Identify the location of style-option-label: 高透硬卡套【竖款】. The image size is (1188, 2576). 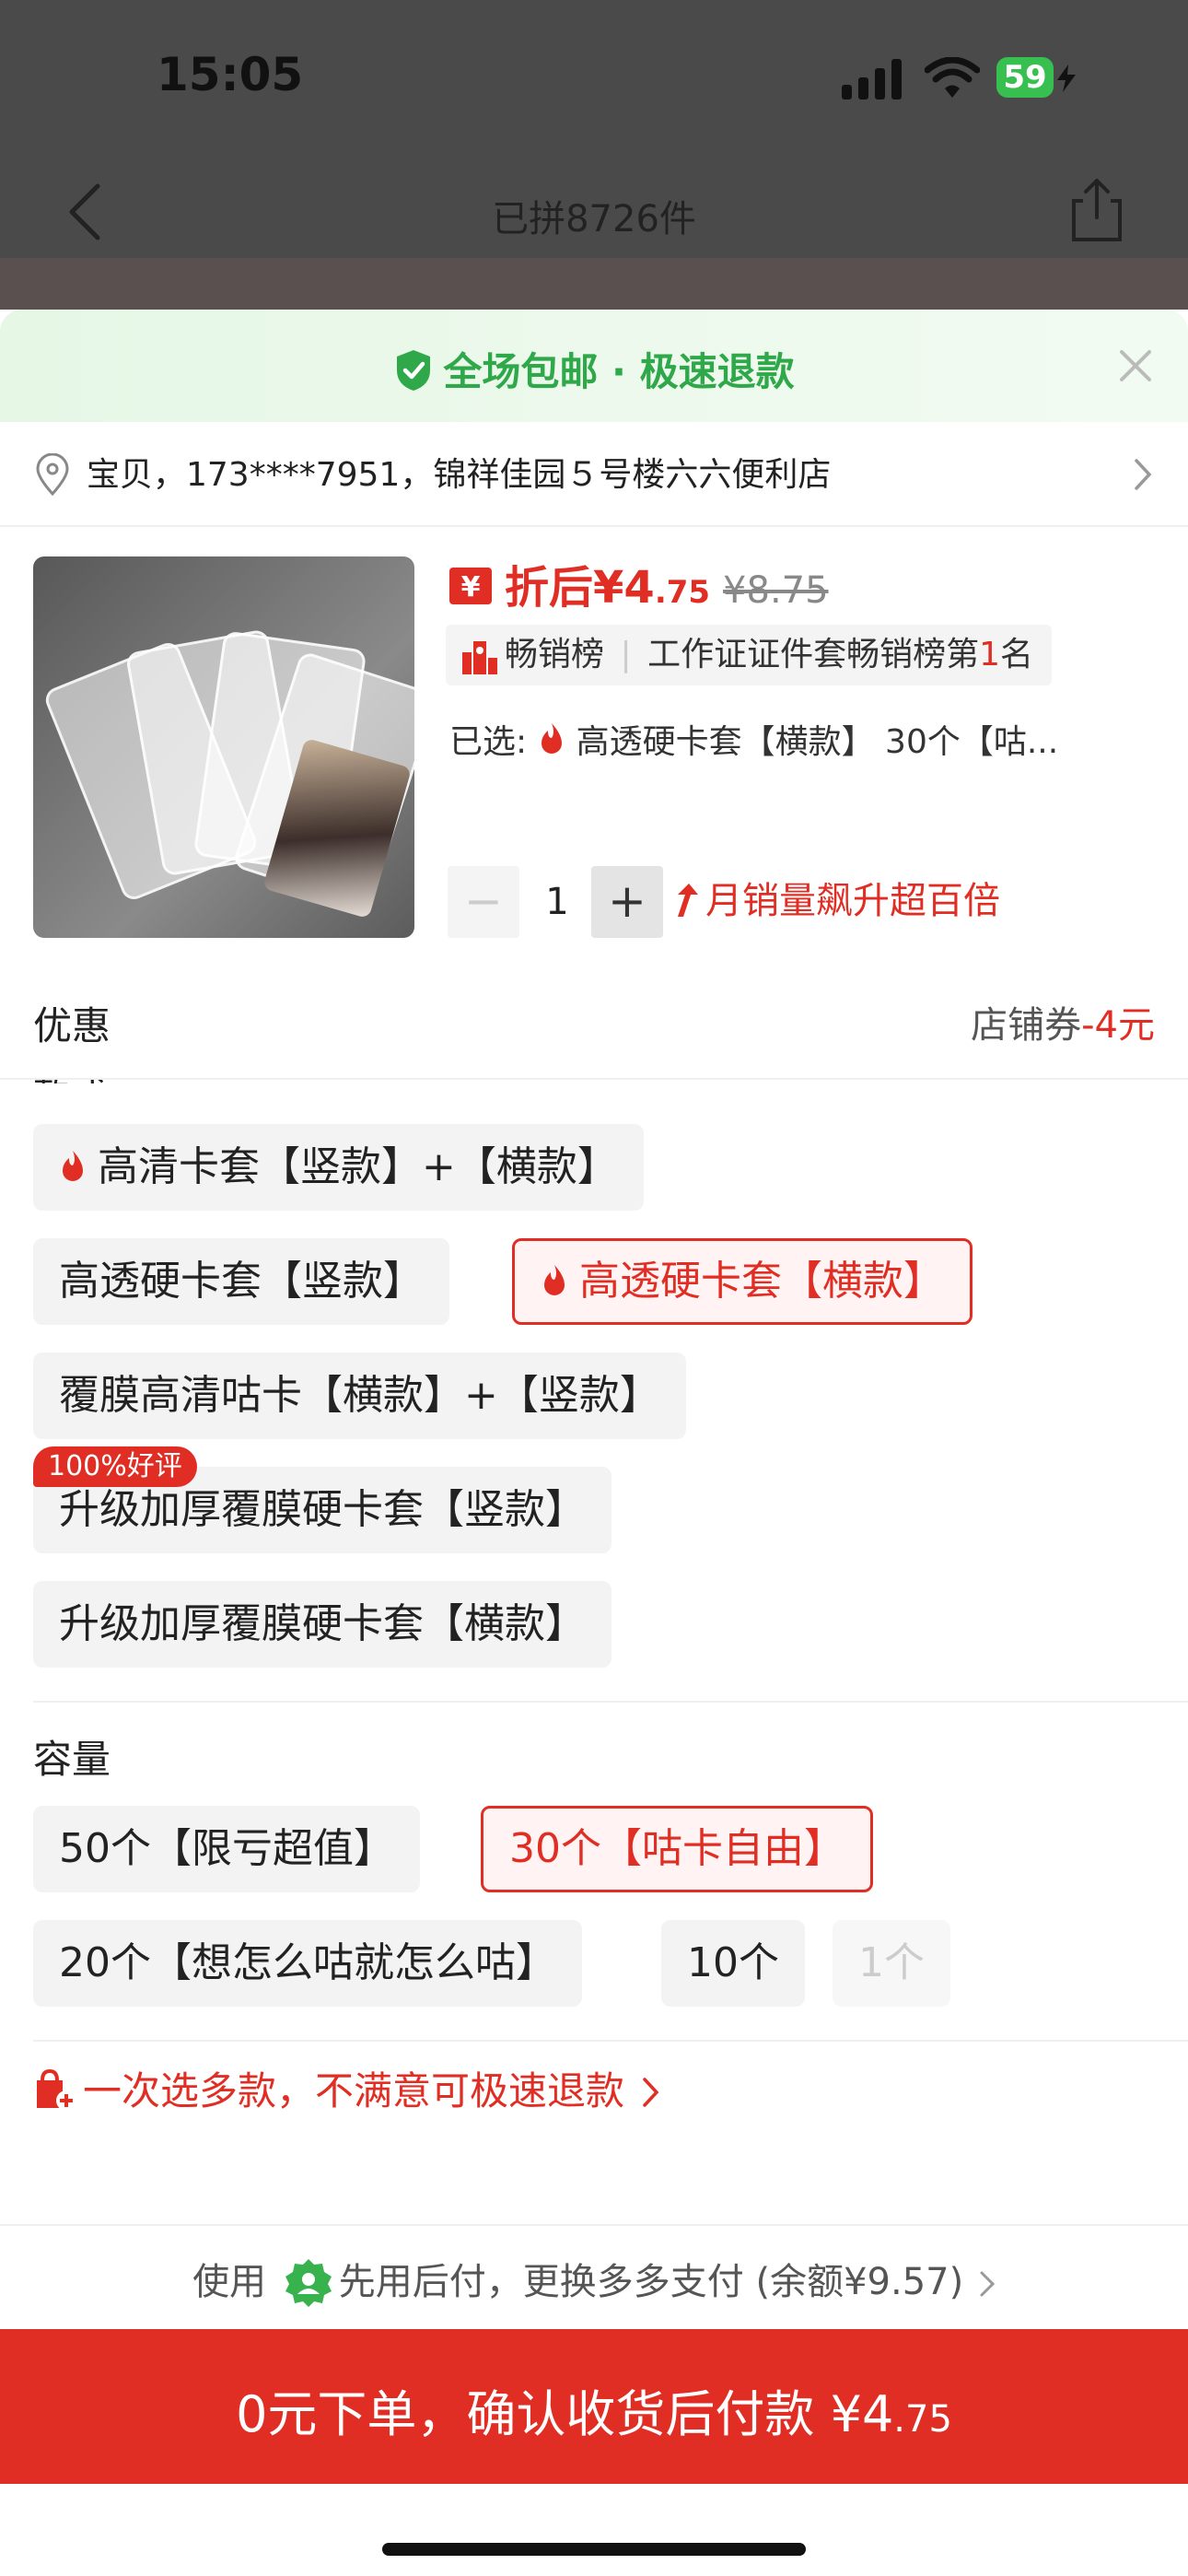
(242, 1281).